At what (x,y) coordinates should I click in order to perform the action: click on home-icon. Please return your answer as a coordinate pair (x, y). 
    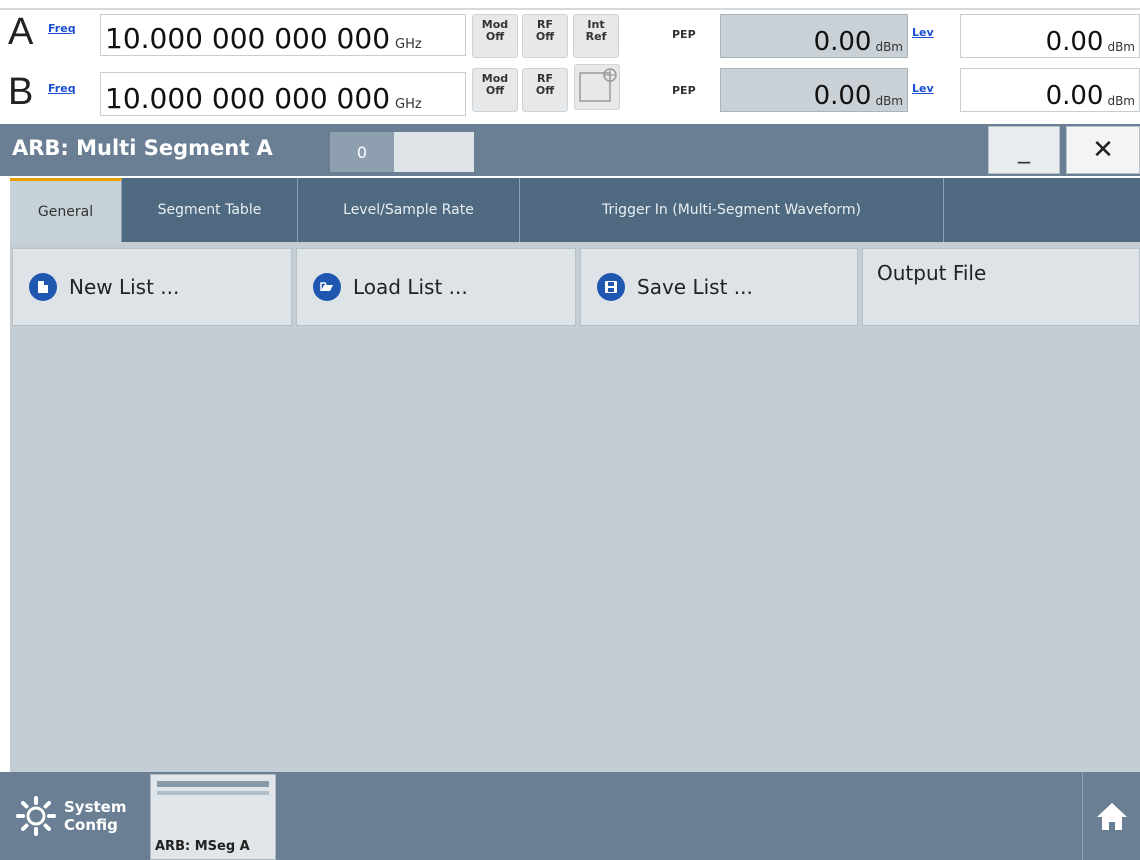
    Looking at the image, I should click on (1111, 816).